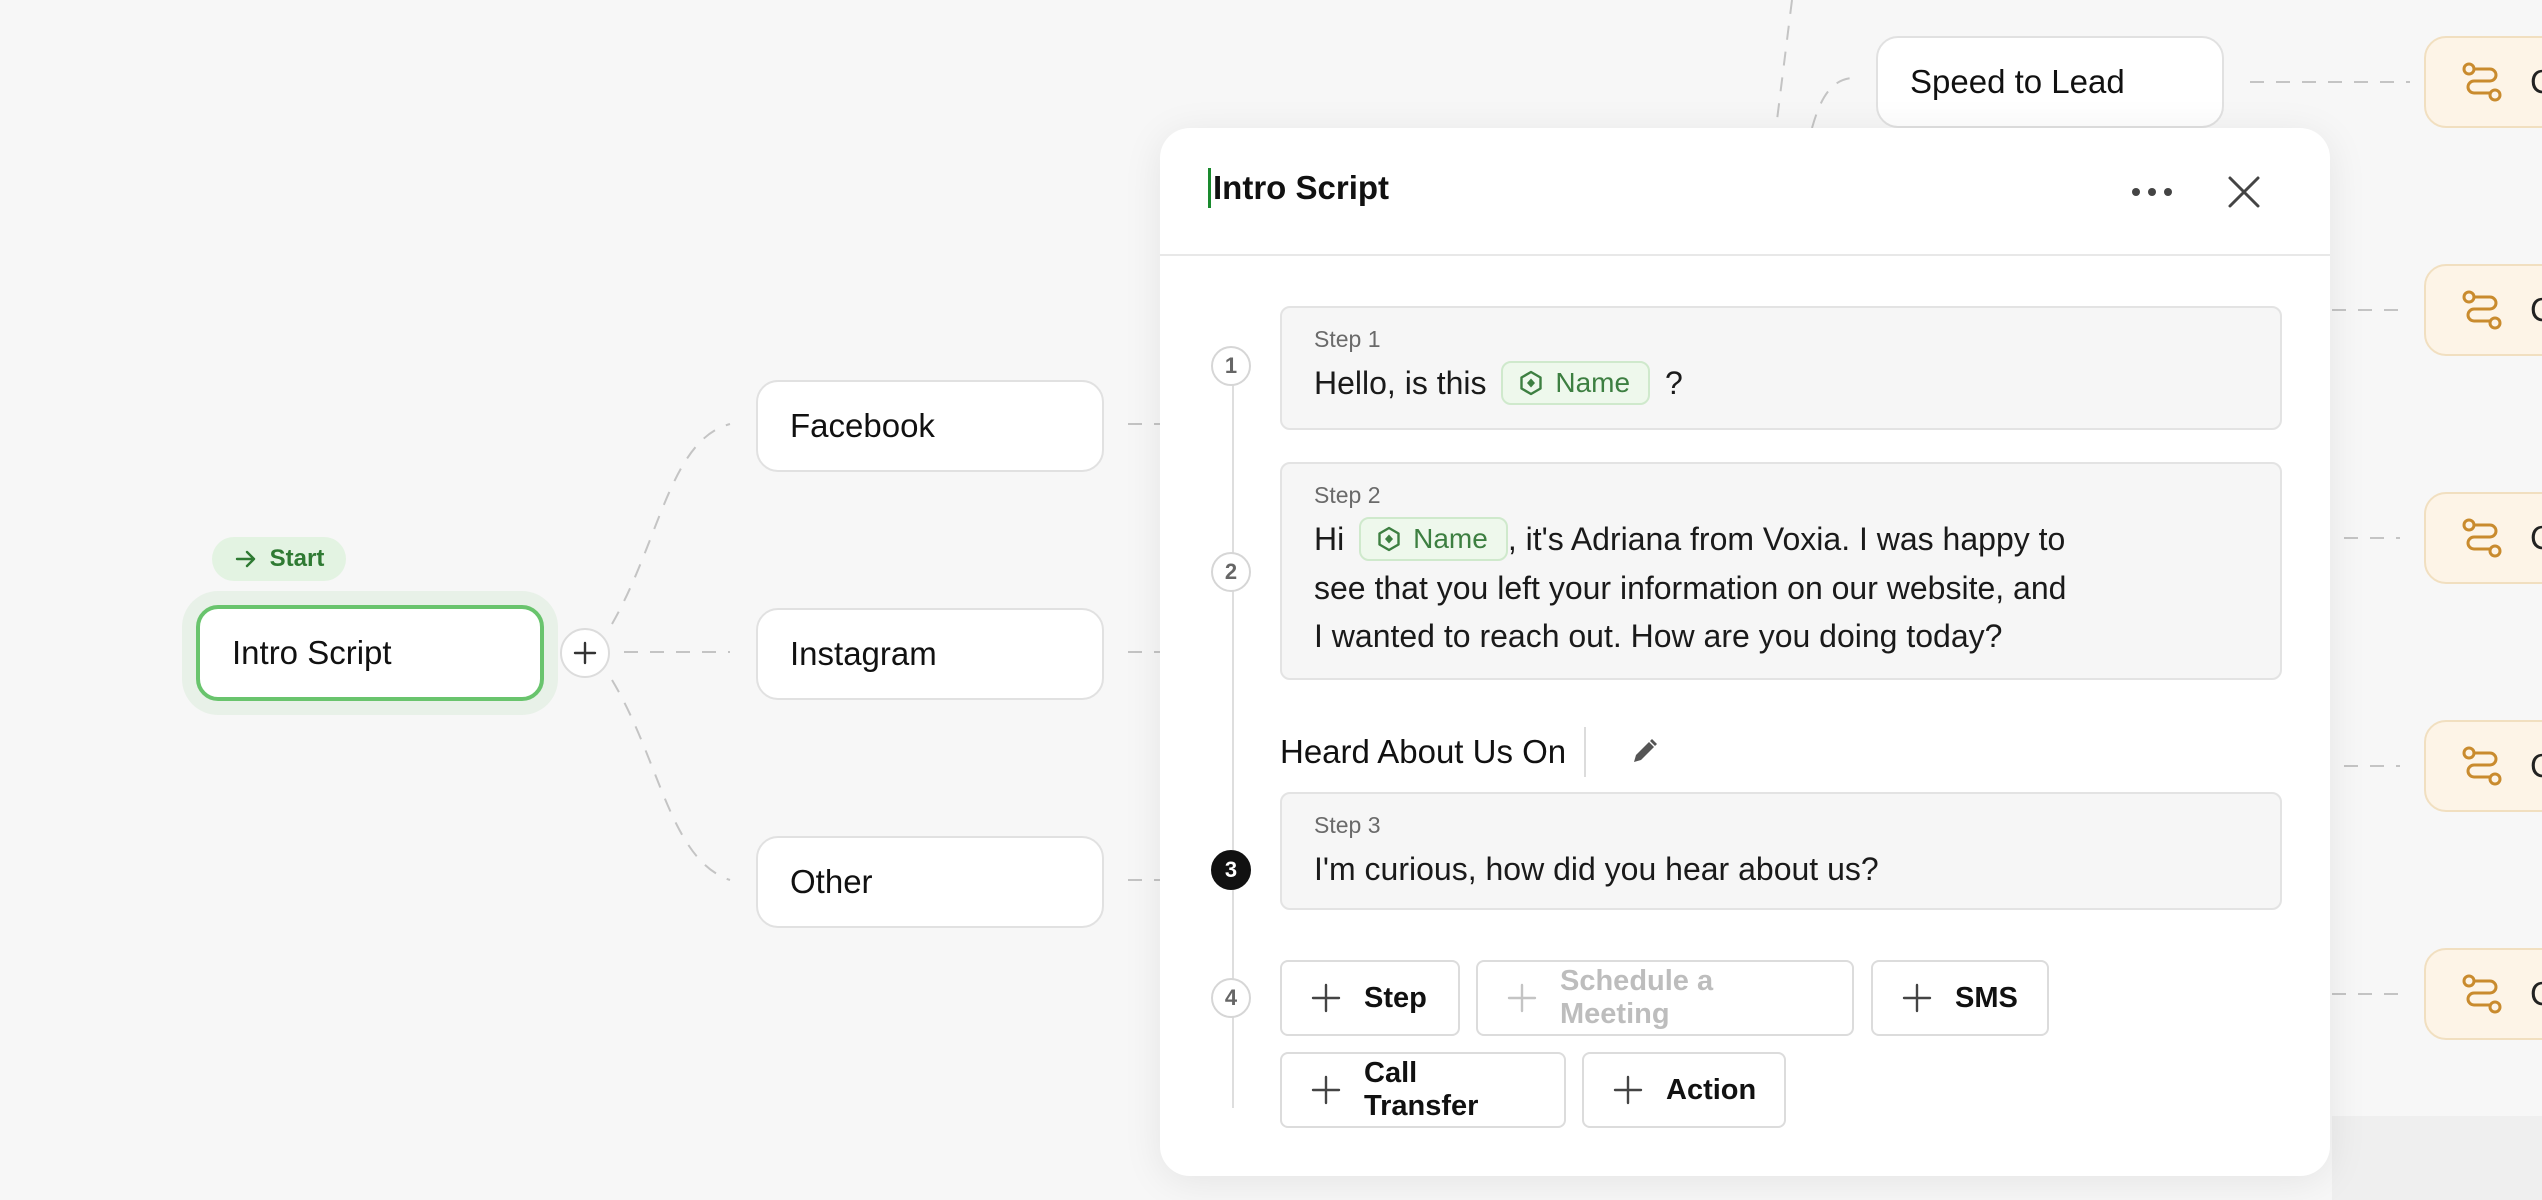 The image size is (2542, 1200). Describe the element at coordinates (1298, 188) in the screenshot. I see `panel-title-input: Intro Script` at that location.